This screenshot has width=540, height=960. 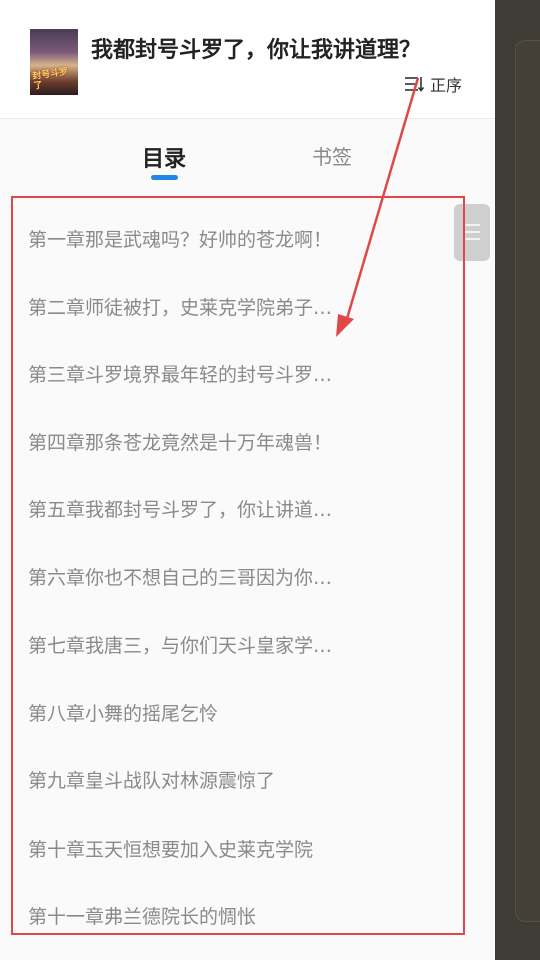 I want to click on active-tab-indicator, so click(x=164, y=177).